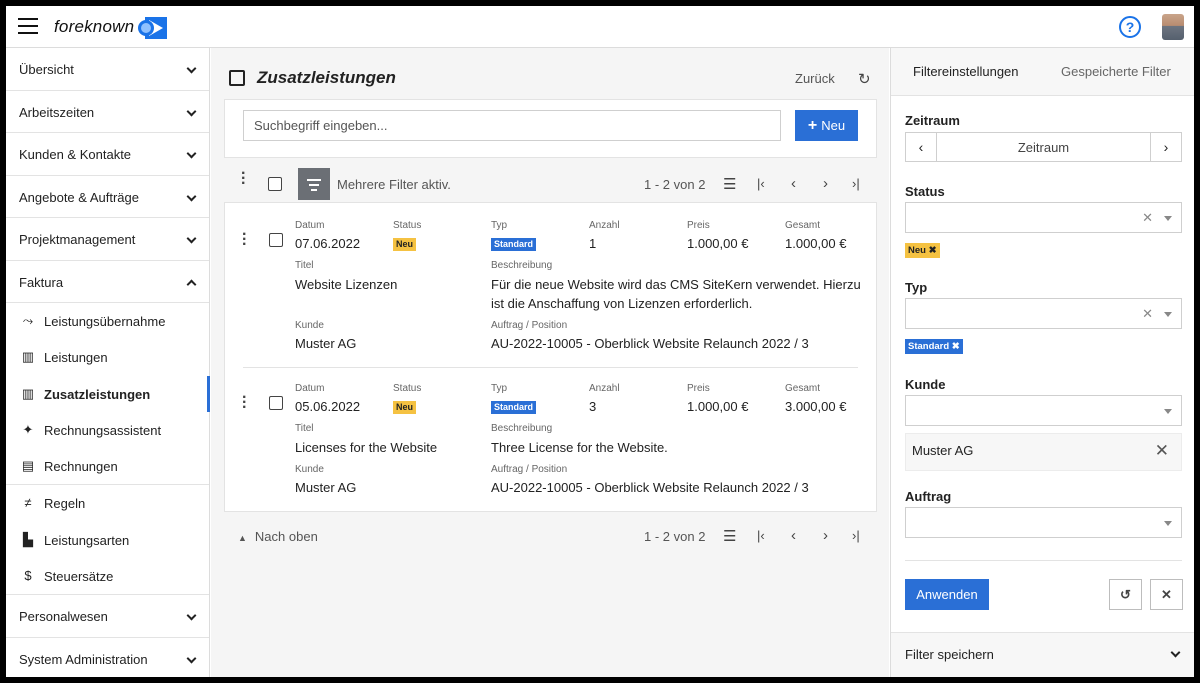  Describe the element at coordinates (1042, 654) in the screenshot. I see `save-filter-section: Filter speichern` at that location.